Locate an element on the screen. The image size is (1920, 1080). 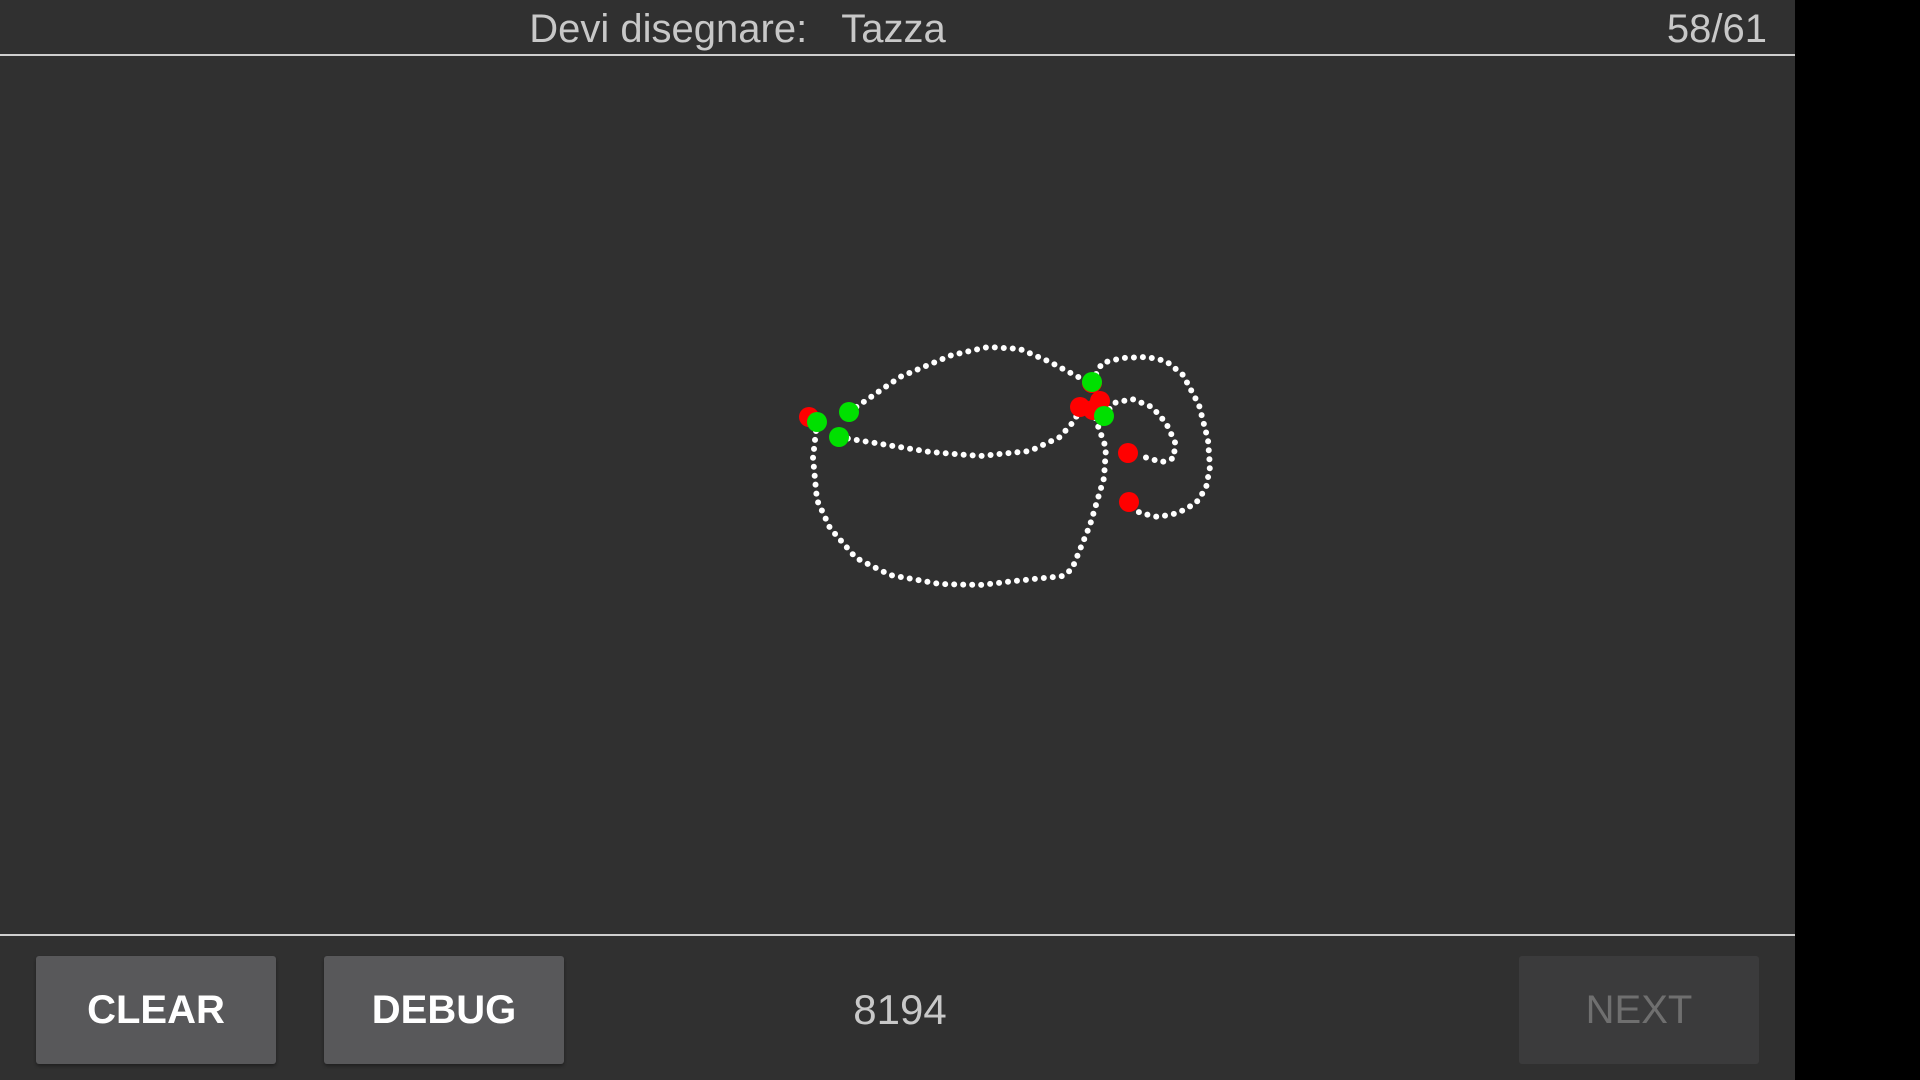
system-nav-bar is located at coordinates (1857, 540).